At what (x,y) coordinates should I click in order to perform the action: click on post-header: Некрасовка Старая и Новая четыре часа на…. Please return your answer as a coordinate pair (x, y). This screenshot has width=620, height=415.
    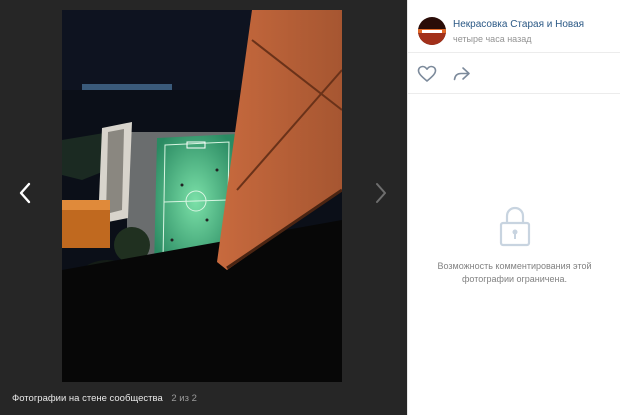
    Looking at the image, I should click on (514, 26).